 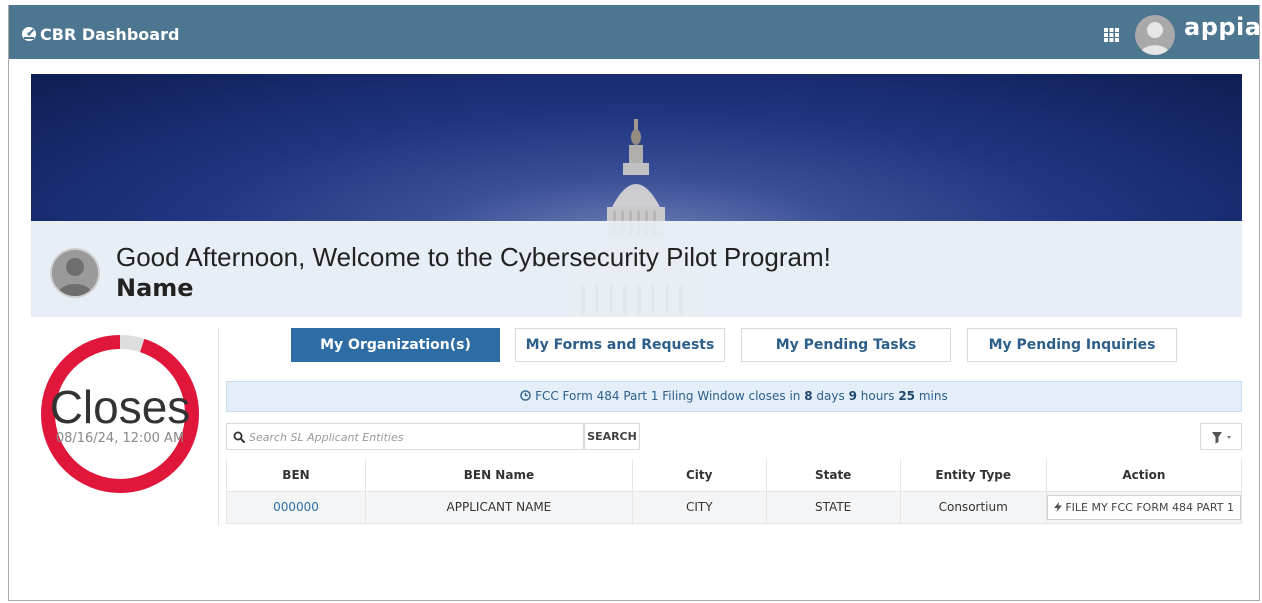 I want to click on file-fcc-form-button: FILE MY FCC FORM 484 PART 1, so click(x=1143, y=507).